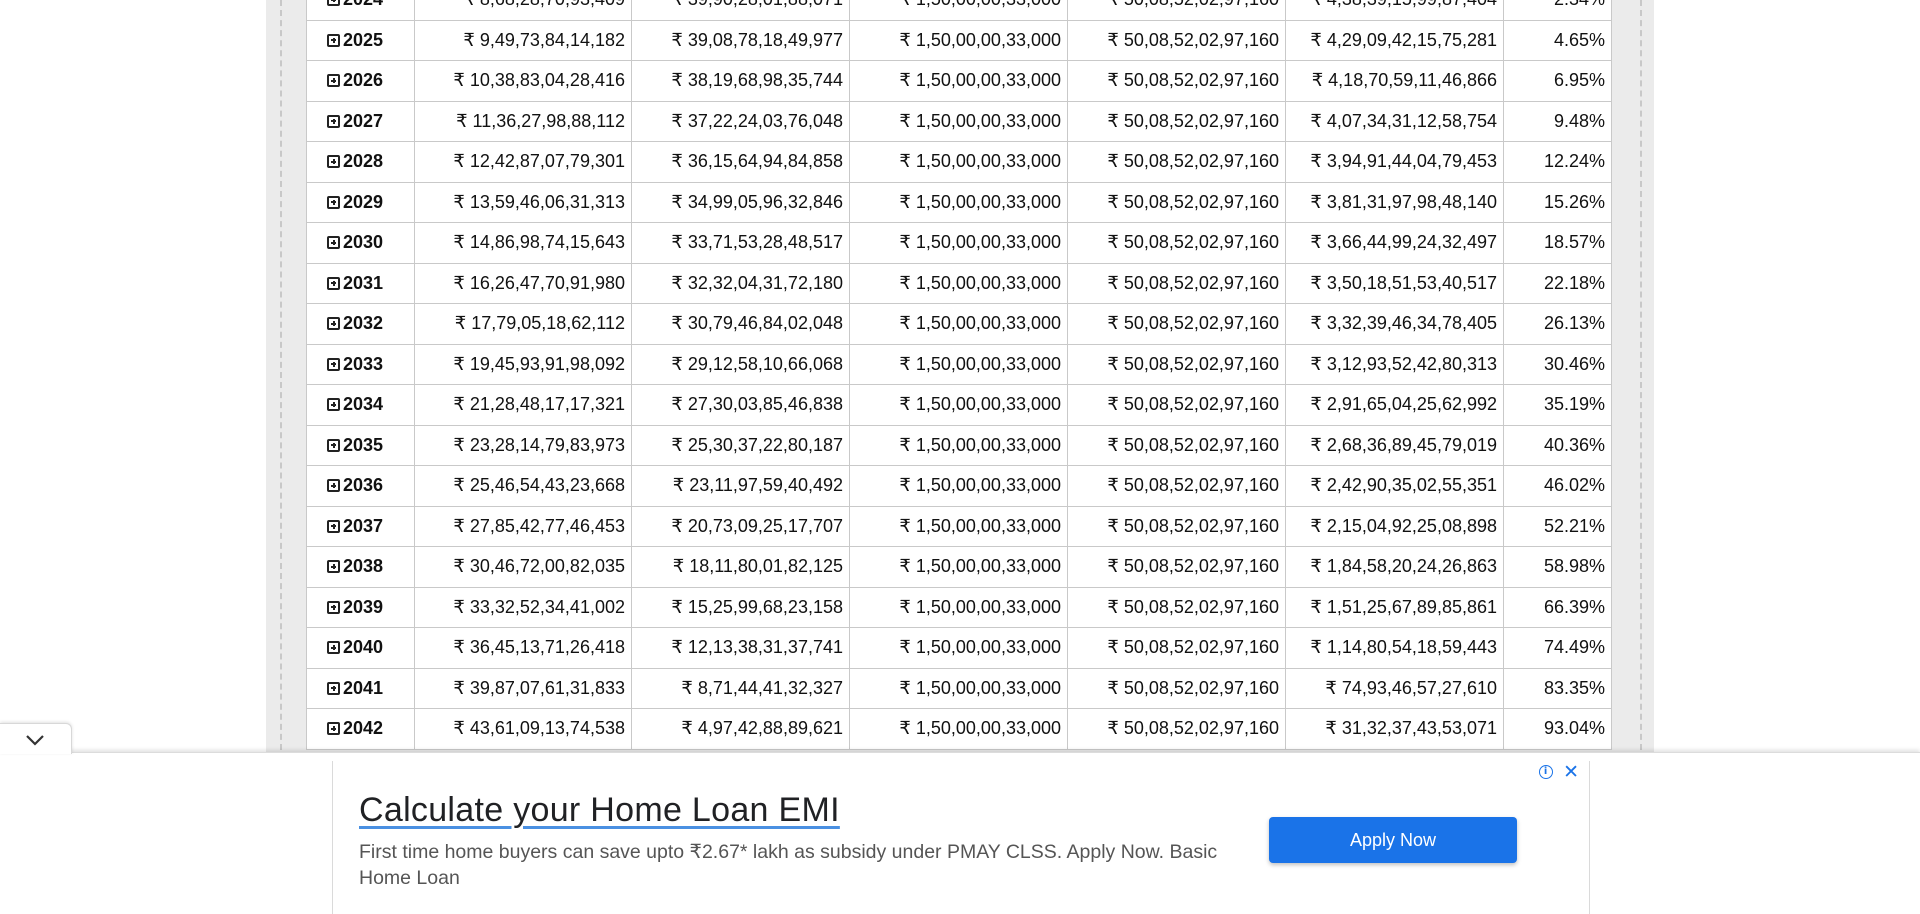 The height and width of the screenshot is (914, 1920). What do you see at coordinates (1394, 40) in the screenshot?
I see `value-cell-c5: ₹ 4,29,09,42,15,75,281` at bounding box center [1394, 40].